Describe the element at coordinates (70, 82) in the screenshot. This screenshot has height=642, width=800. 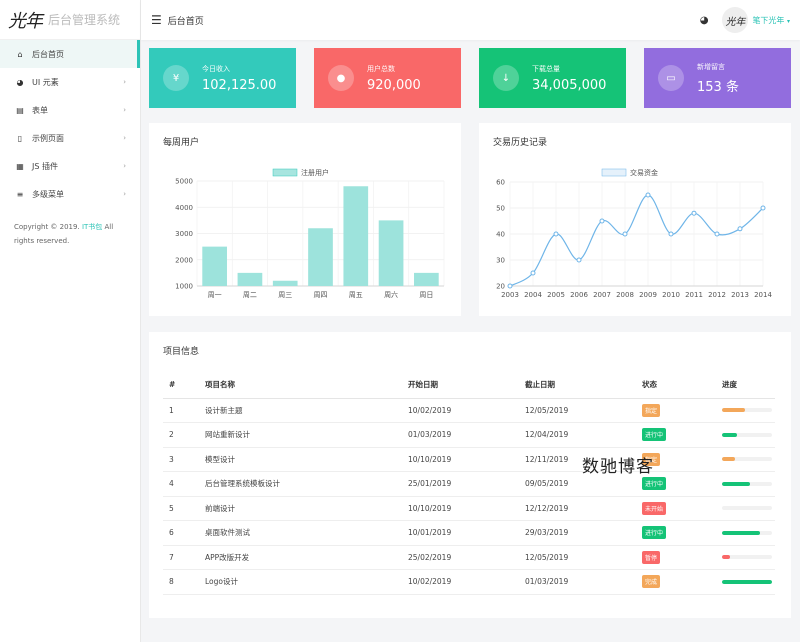
I see `sidebar-item: ◕ UI 元素 ›` at that location.